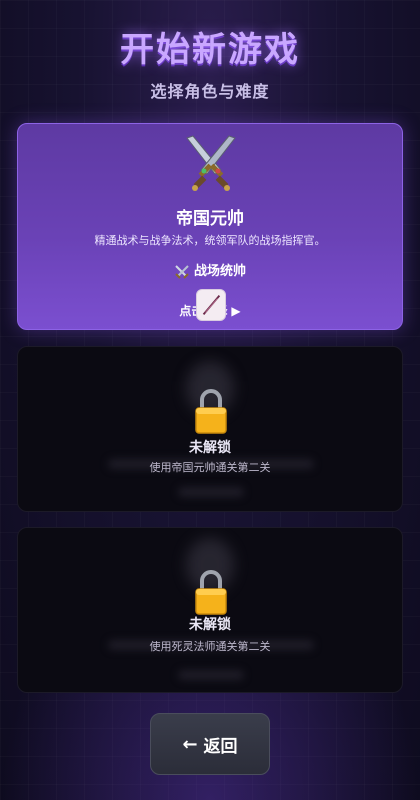  I want to click on page-title: 开始新游戏, so click(210, 50).